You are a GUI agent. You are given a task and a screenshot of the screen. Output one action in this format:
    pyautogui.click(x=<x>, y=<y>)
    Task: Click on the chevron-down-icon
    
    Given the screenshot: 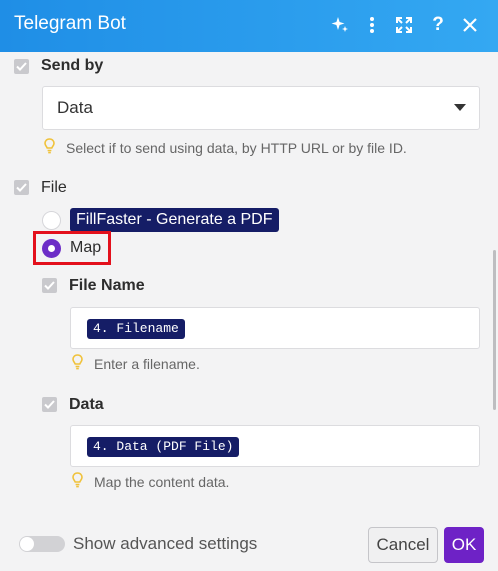 What is the action you would take?
    pyautogui.click(x=460, y=107)
    